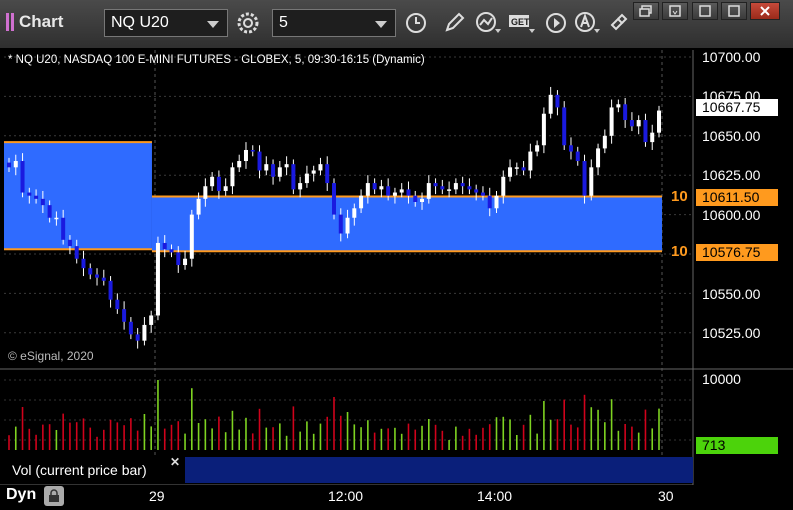 This screenshot has width=793, height=510. I want to click on volume-study-label: Vol (current price bar), so click(94, 470).